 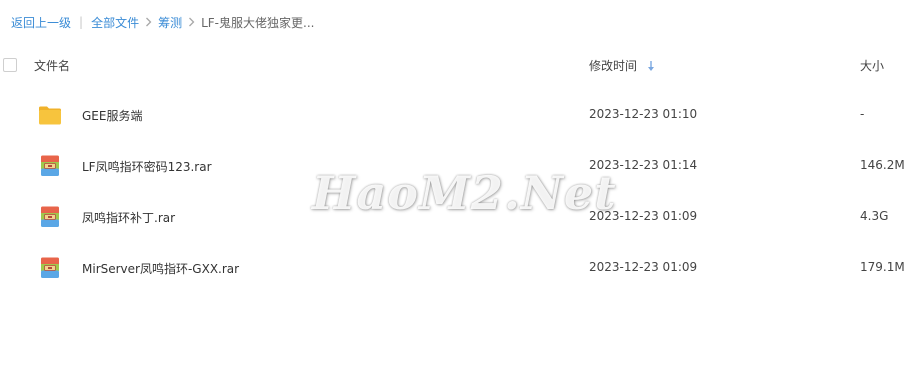 I want to click on file-name: LF凤鸣指环密码123.rar, so click(x=147, y=166).